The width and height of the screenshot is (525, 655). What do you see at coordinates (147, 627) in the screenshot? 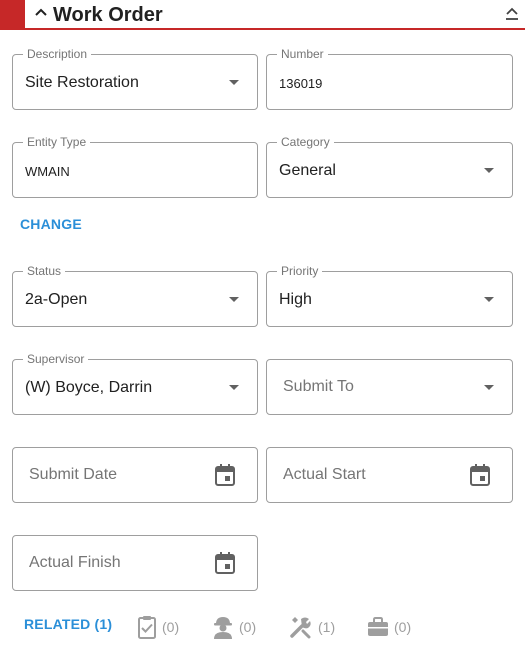
I see `clipboard-check-icon` at bounding box center [147, 627].